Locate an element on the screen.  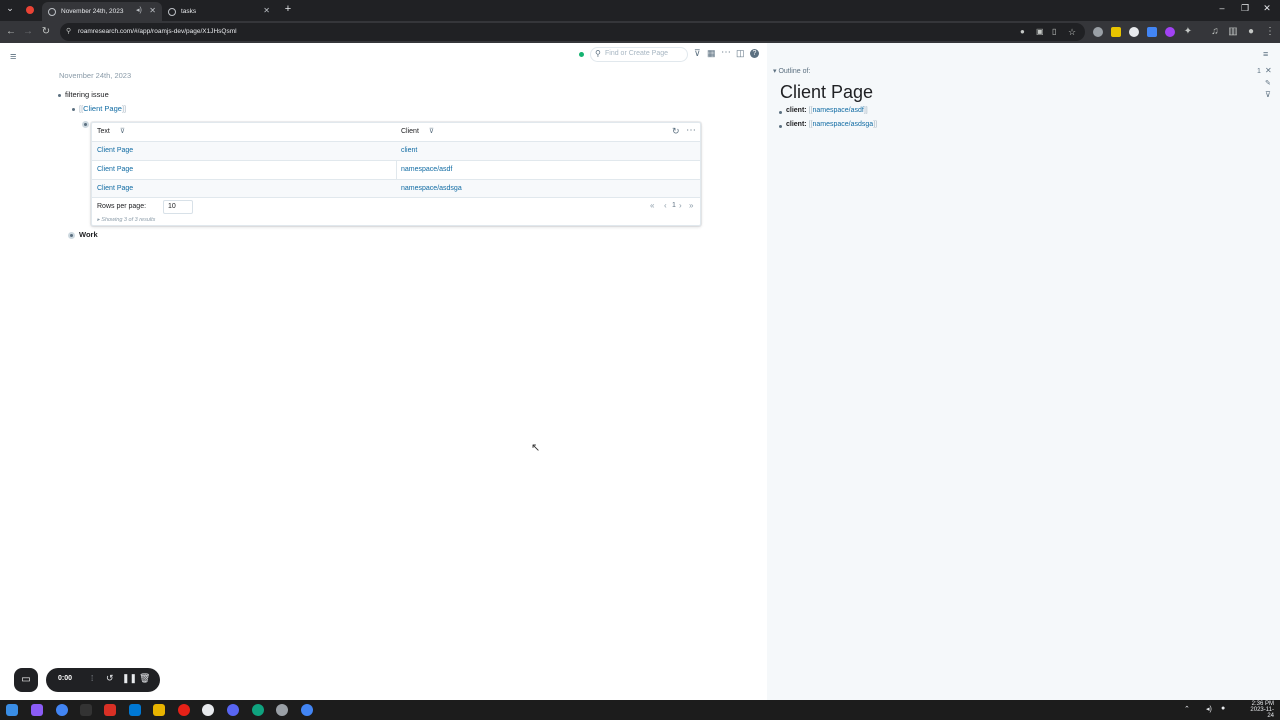
search-input: Find or Create Page is located at coordinates (636, 53).